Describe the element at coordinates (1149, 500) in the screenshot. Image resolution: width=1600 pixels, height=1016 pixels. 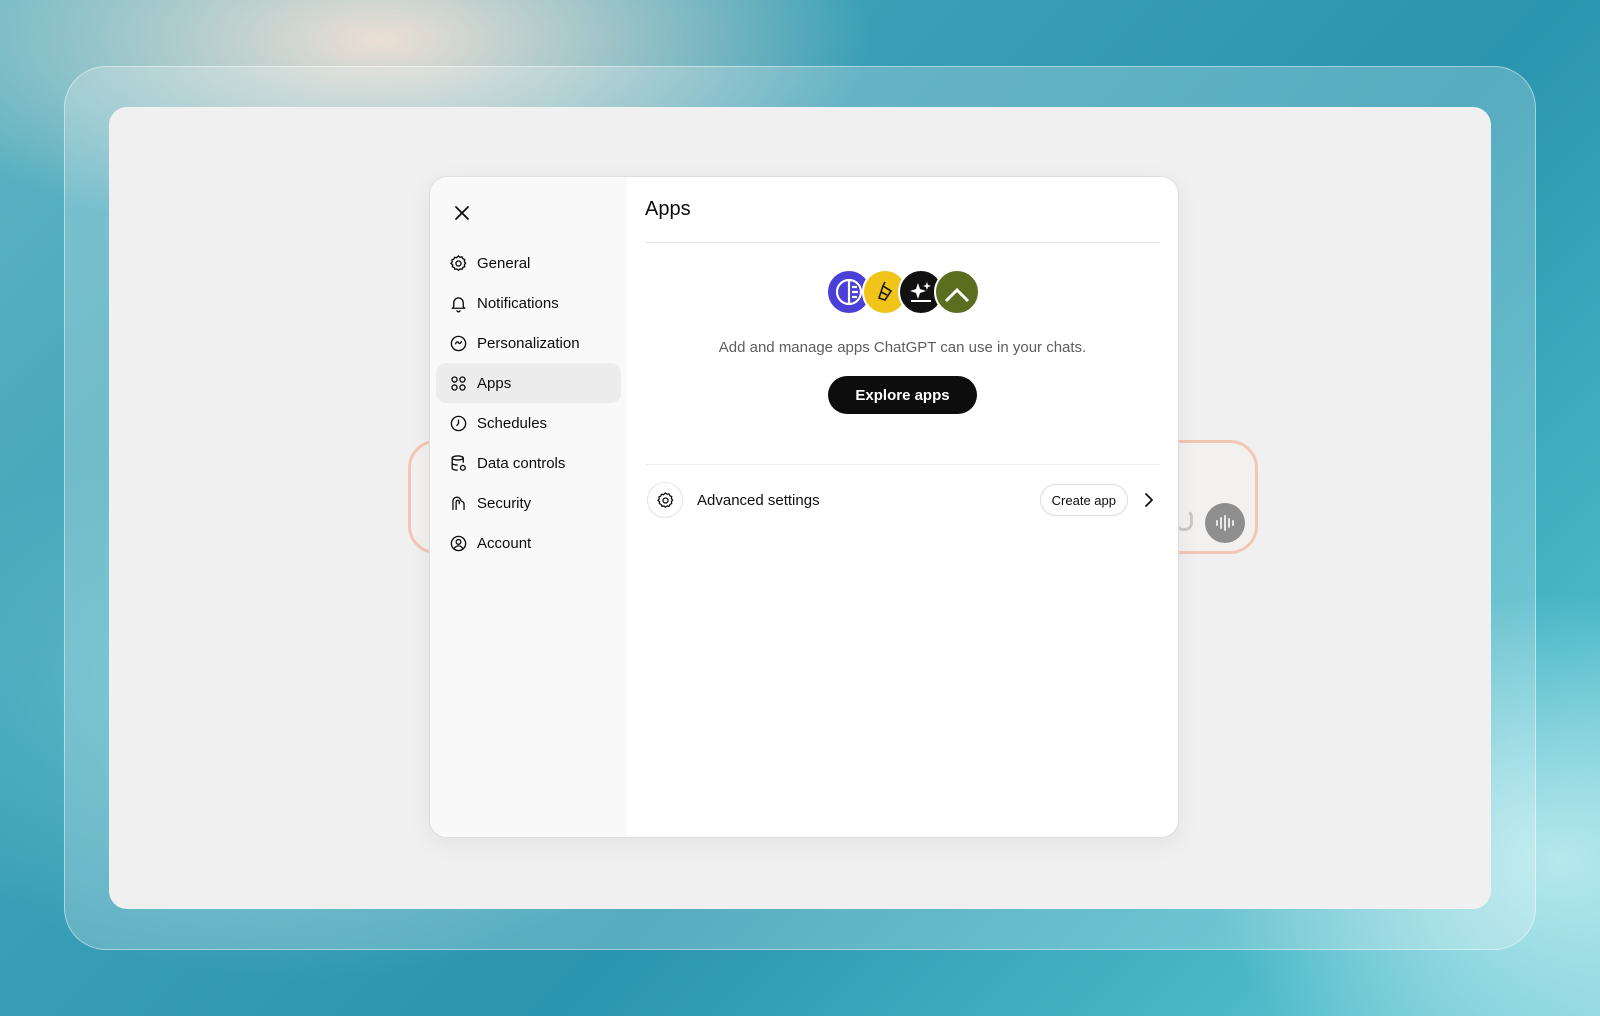
I see `chevron-right-icon` at that location.